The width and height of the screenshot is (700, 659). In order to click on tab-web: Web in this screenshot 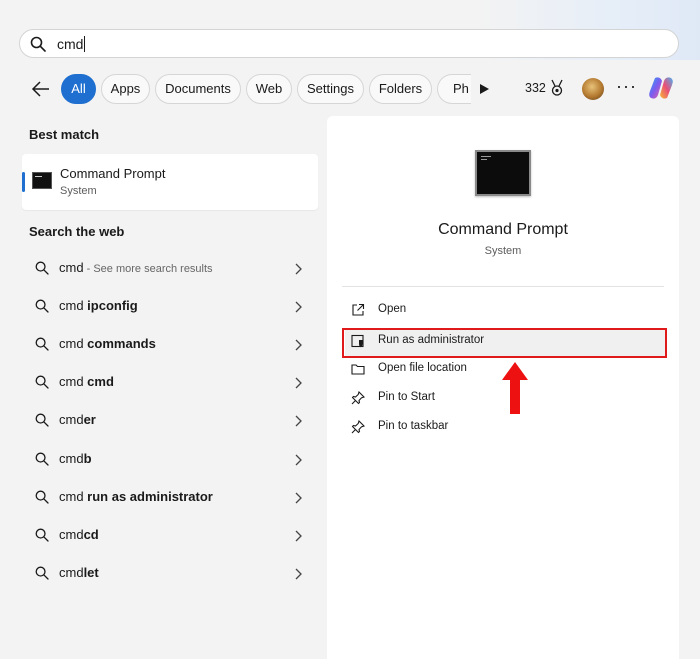, I will do `click(269, 89)`.